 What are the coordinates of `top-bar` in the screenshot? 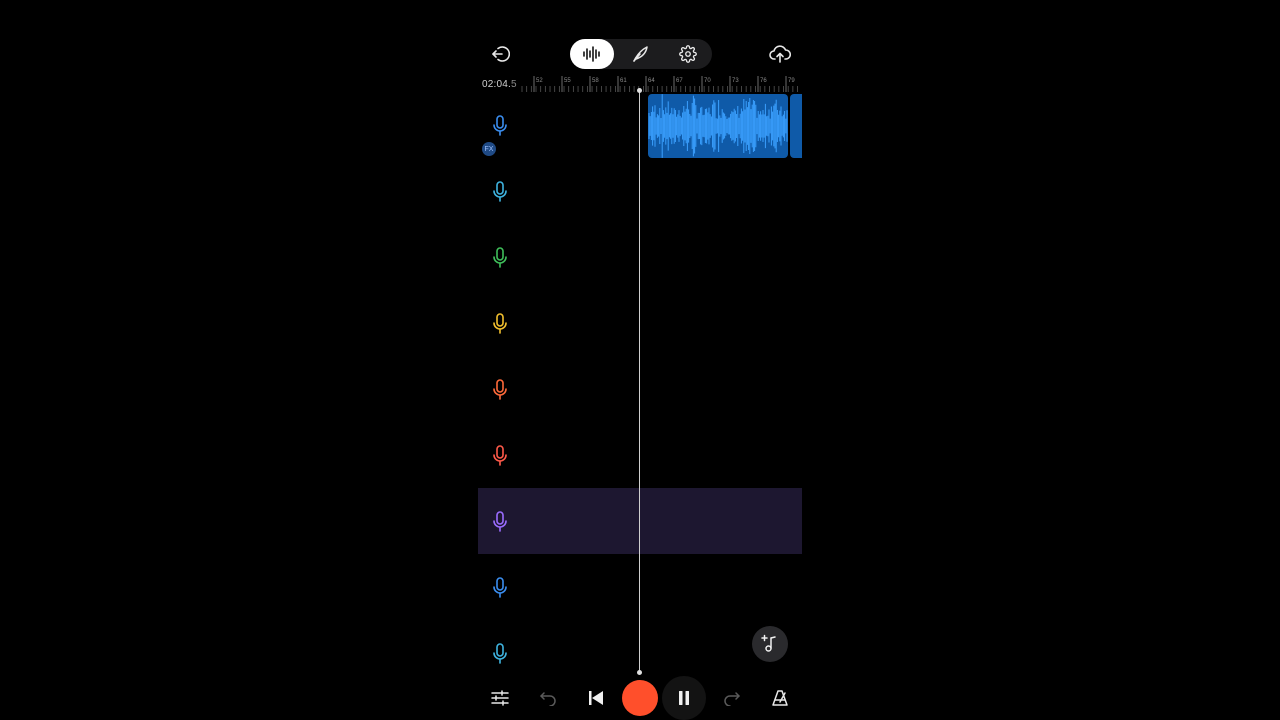 It's located at (640, 53).